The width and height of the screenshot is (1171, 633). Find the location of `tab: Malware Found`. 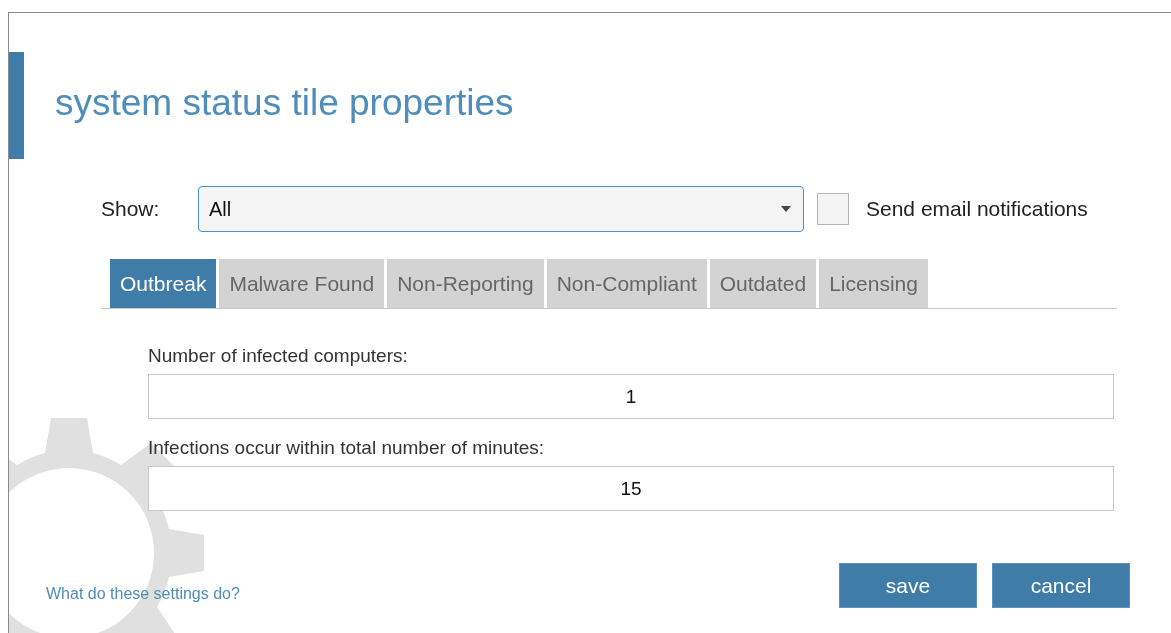

tab: Malware Found is located at coordinates (302, 283).